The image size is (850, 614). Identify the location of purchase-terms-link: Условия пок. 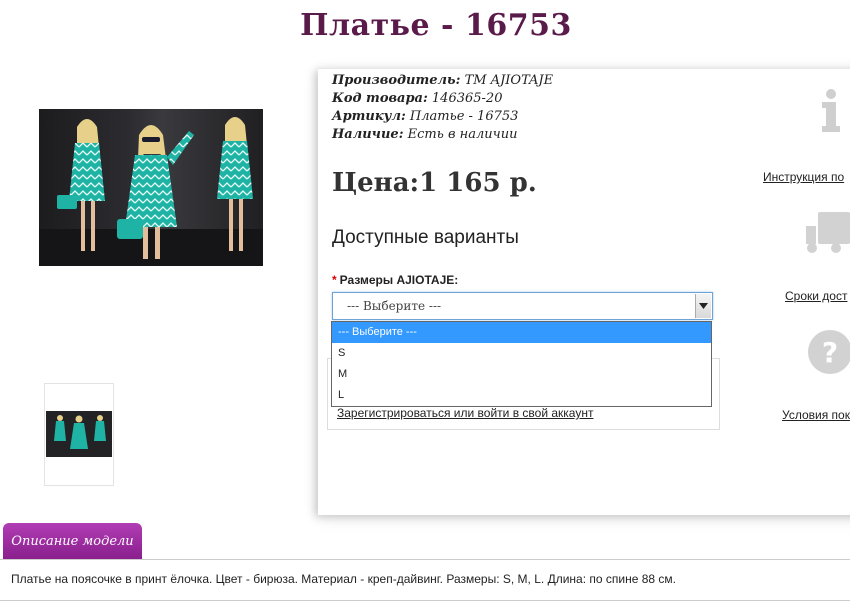
(816, 415).